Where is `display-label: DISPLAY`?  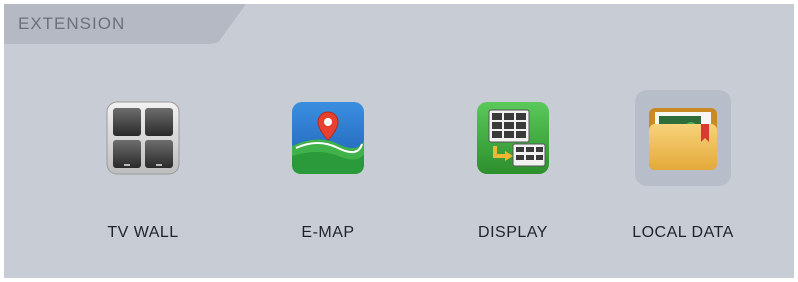
display-label: DISPLAY is located at coordinates (513, 232).